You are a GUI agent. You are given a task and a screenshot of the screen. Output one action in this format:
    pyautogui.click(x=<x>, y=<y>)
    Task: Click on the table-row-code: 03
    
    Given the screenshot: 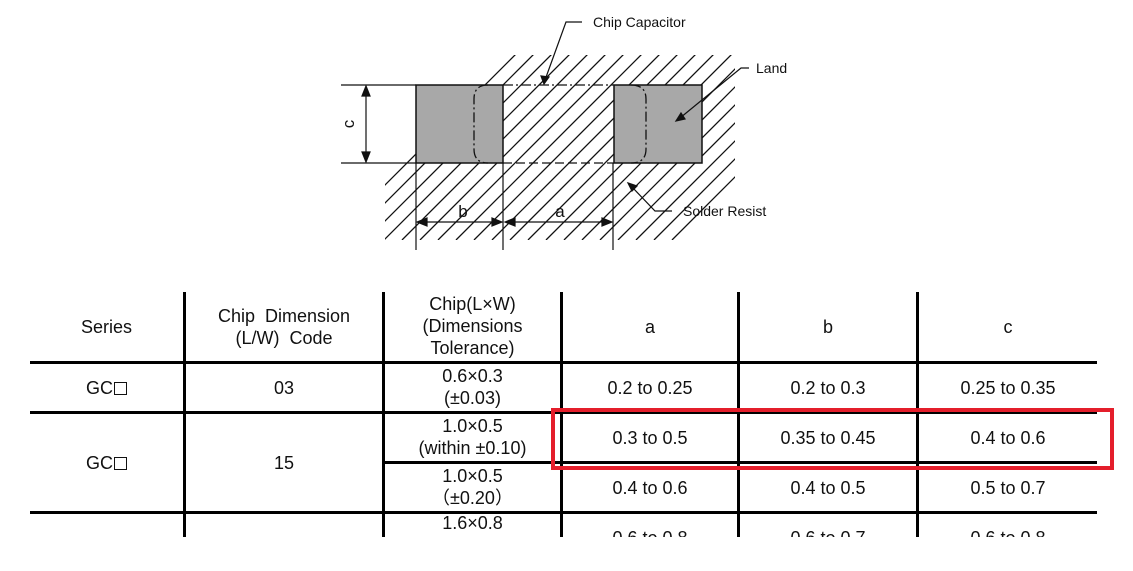 What is the action you would take?
    pyautogui.click(x=284, y=387)
    